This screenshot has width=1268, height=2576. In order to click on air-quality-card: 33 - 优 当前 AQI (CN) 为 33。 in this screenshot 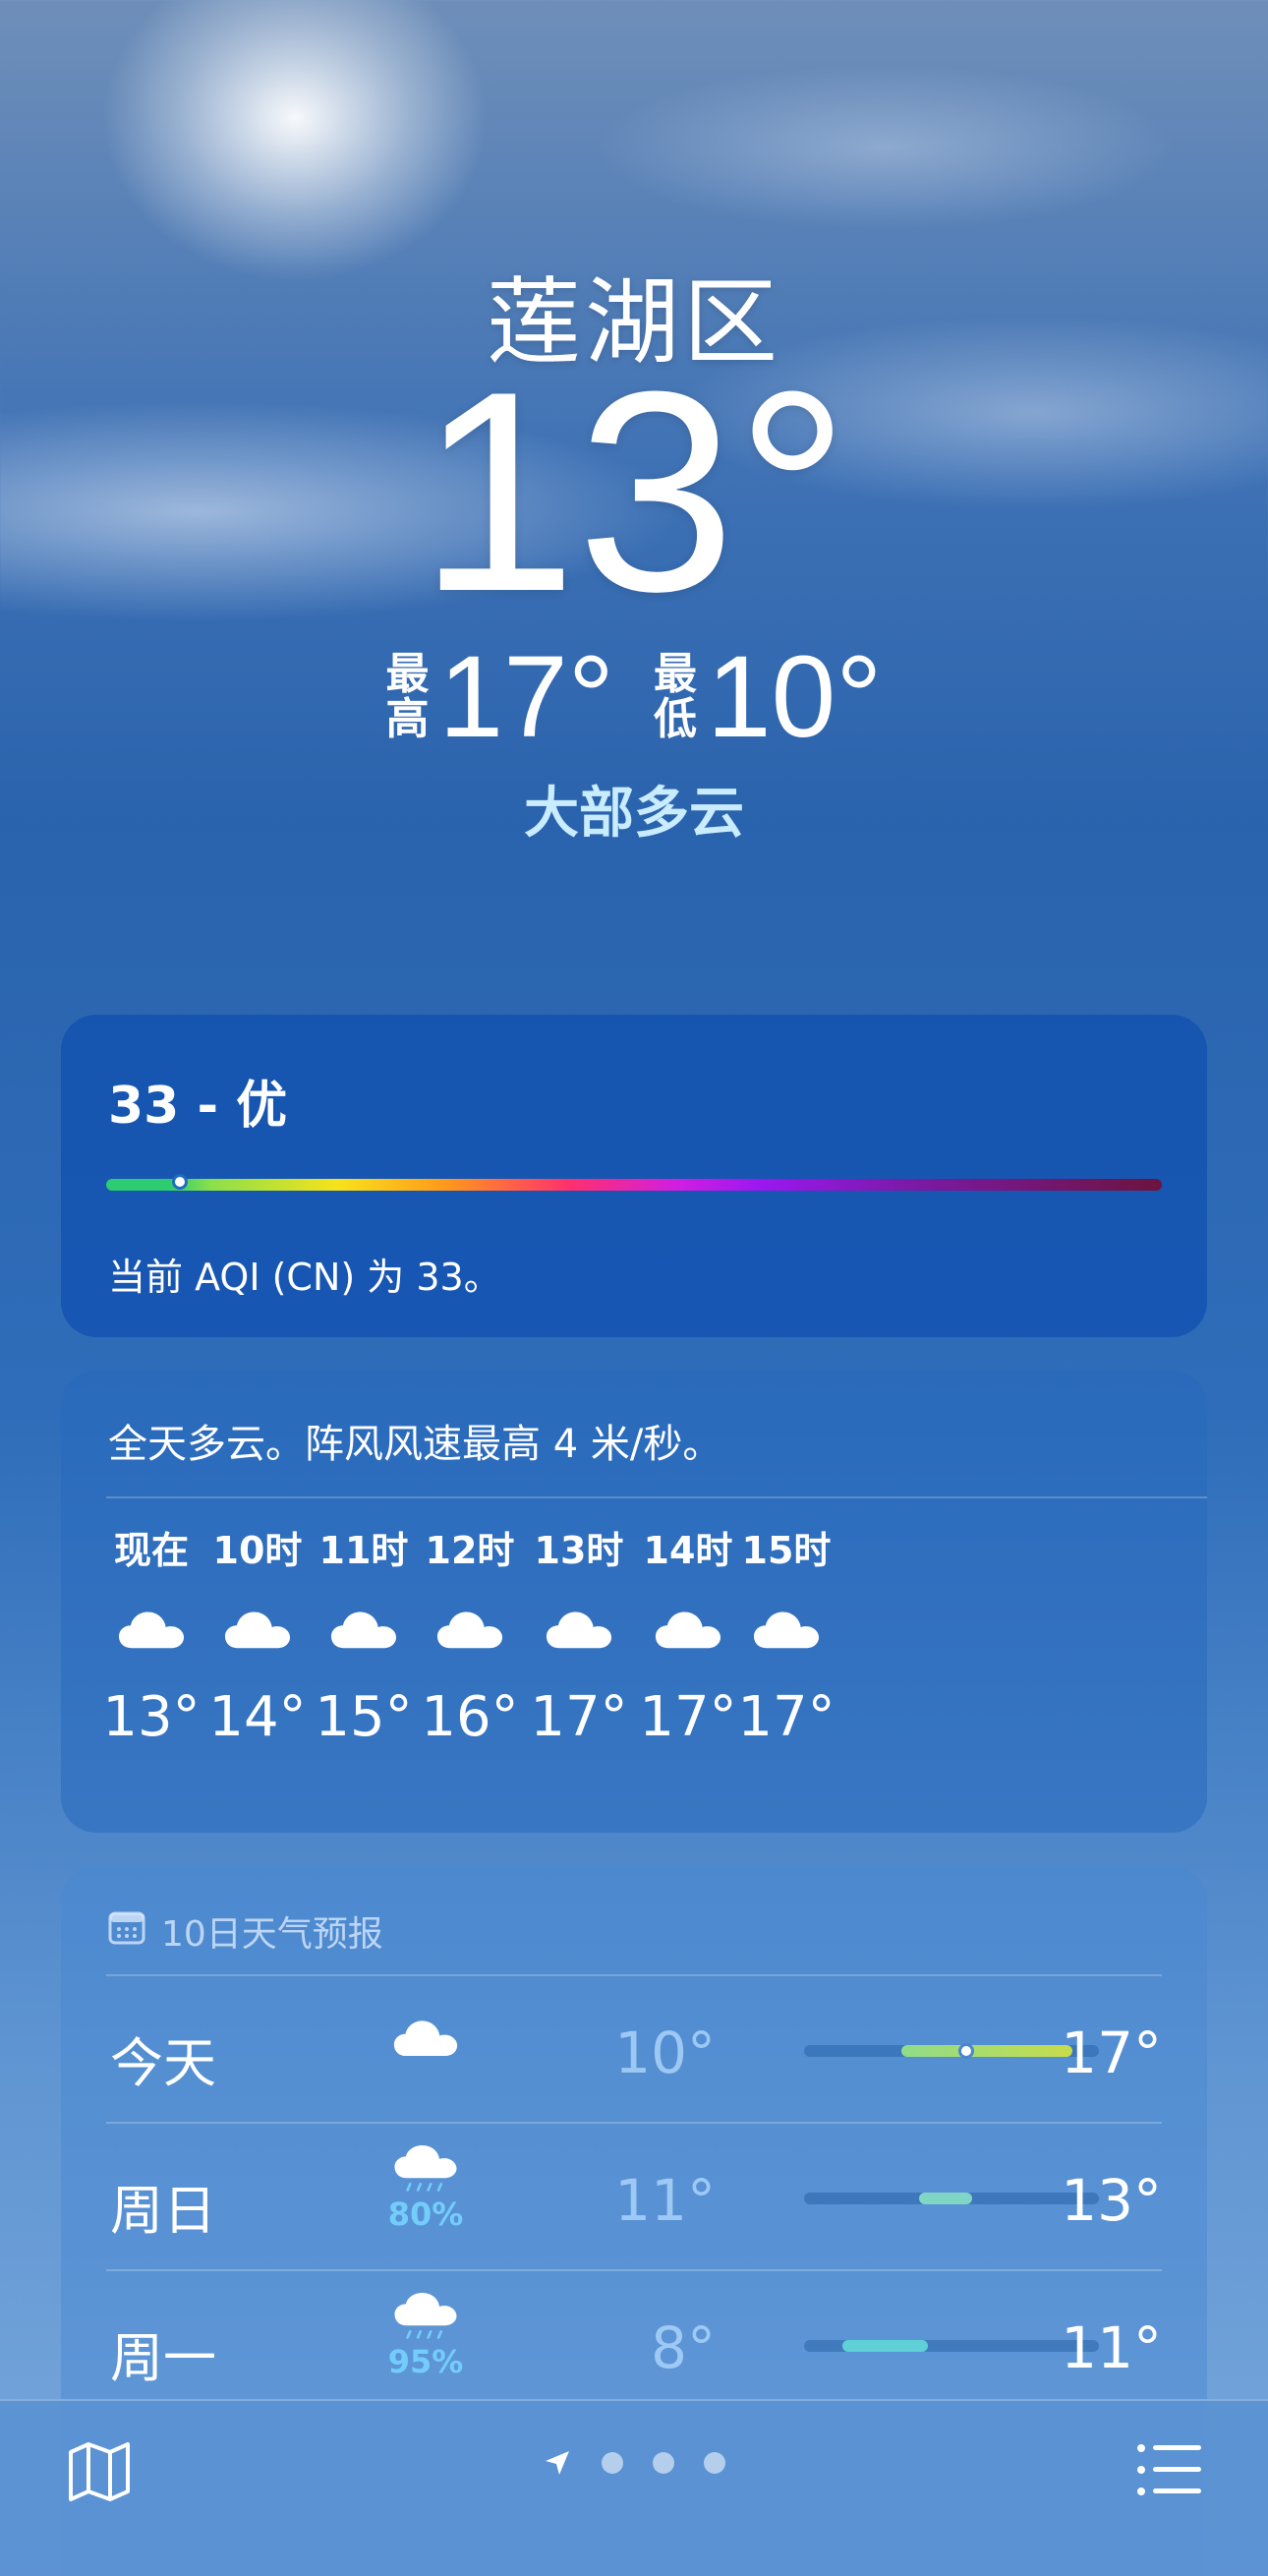, I will do `click(634, 1176)`.